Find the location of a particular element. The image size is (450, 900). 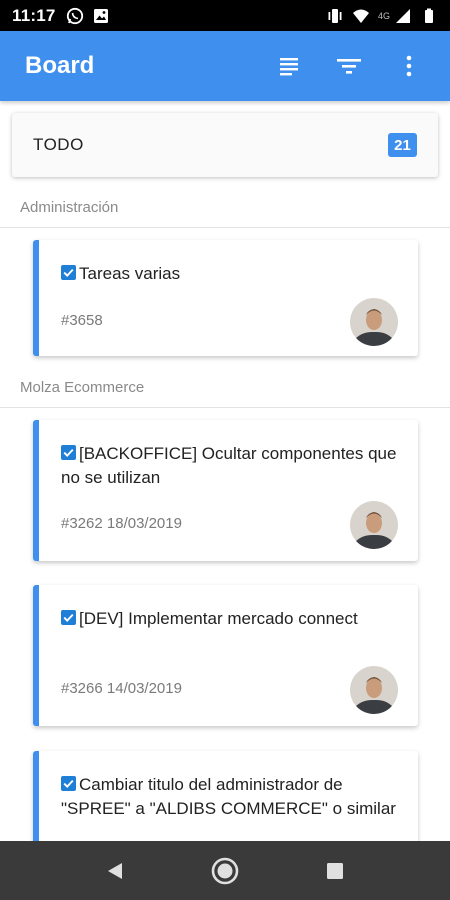

card-title-text: Tareas varias is located at coordinates (130, 273).